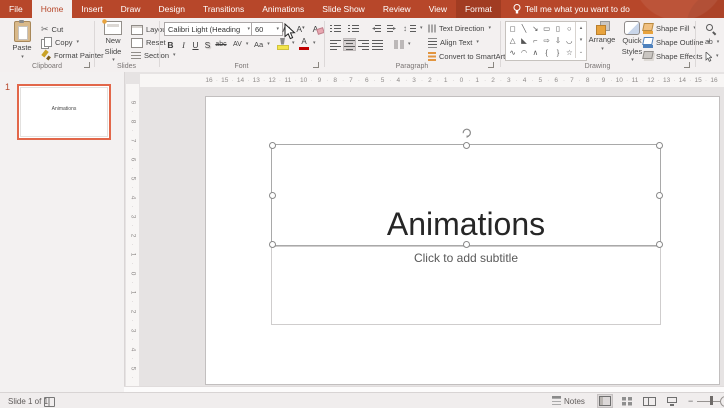 The height and width of the screenshot is (408, 724). I want to click on ruler-number: 10, so click(619, 80).